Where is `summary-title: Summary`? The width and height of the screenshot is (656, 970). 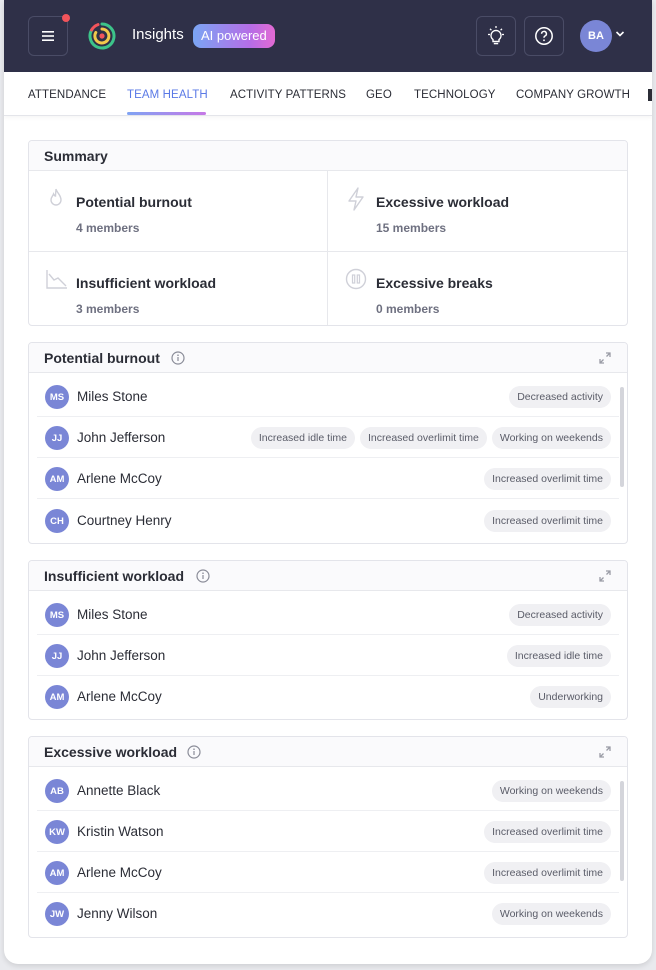
summary-title: Summary is located at coordinates (76, 156).